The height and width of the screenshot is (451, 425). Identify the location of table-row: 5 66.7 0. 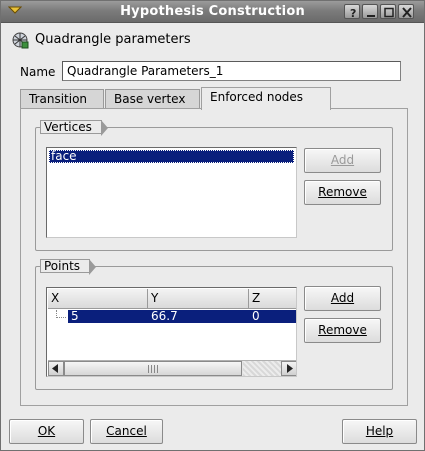
(172, 316).